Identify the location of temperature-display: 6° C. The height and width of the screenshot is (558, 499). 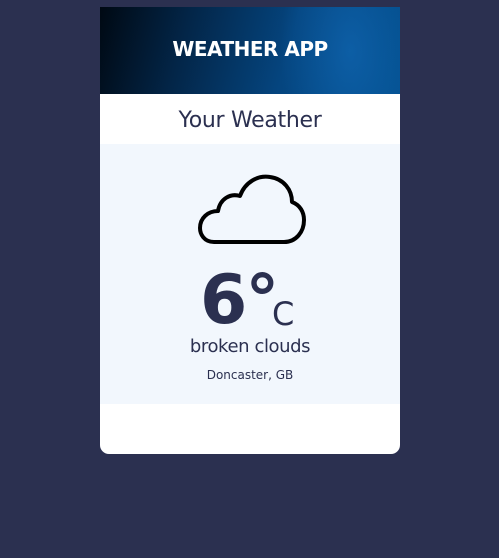
(250, 301).